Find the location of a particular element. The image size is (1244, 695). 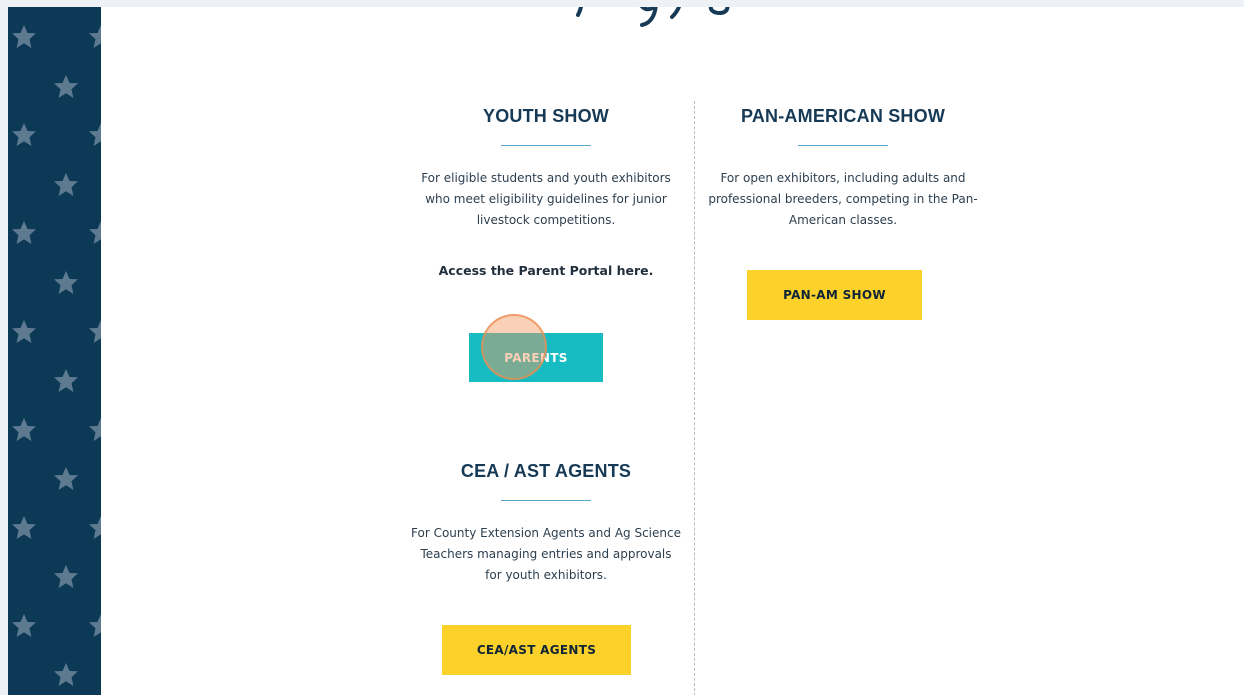

cea-ast-agents-rule is located at coordinates (546, 500).